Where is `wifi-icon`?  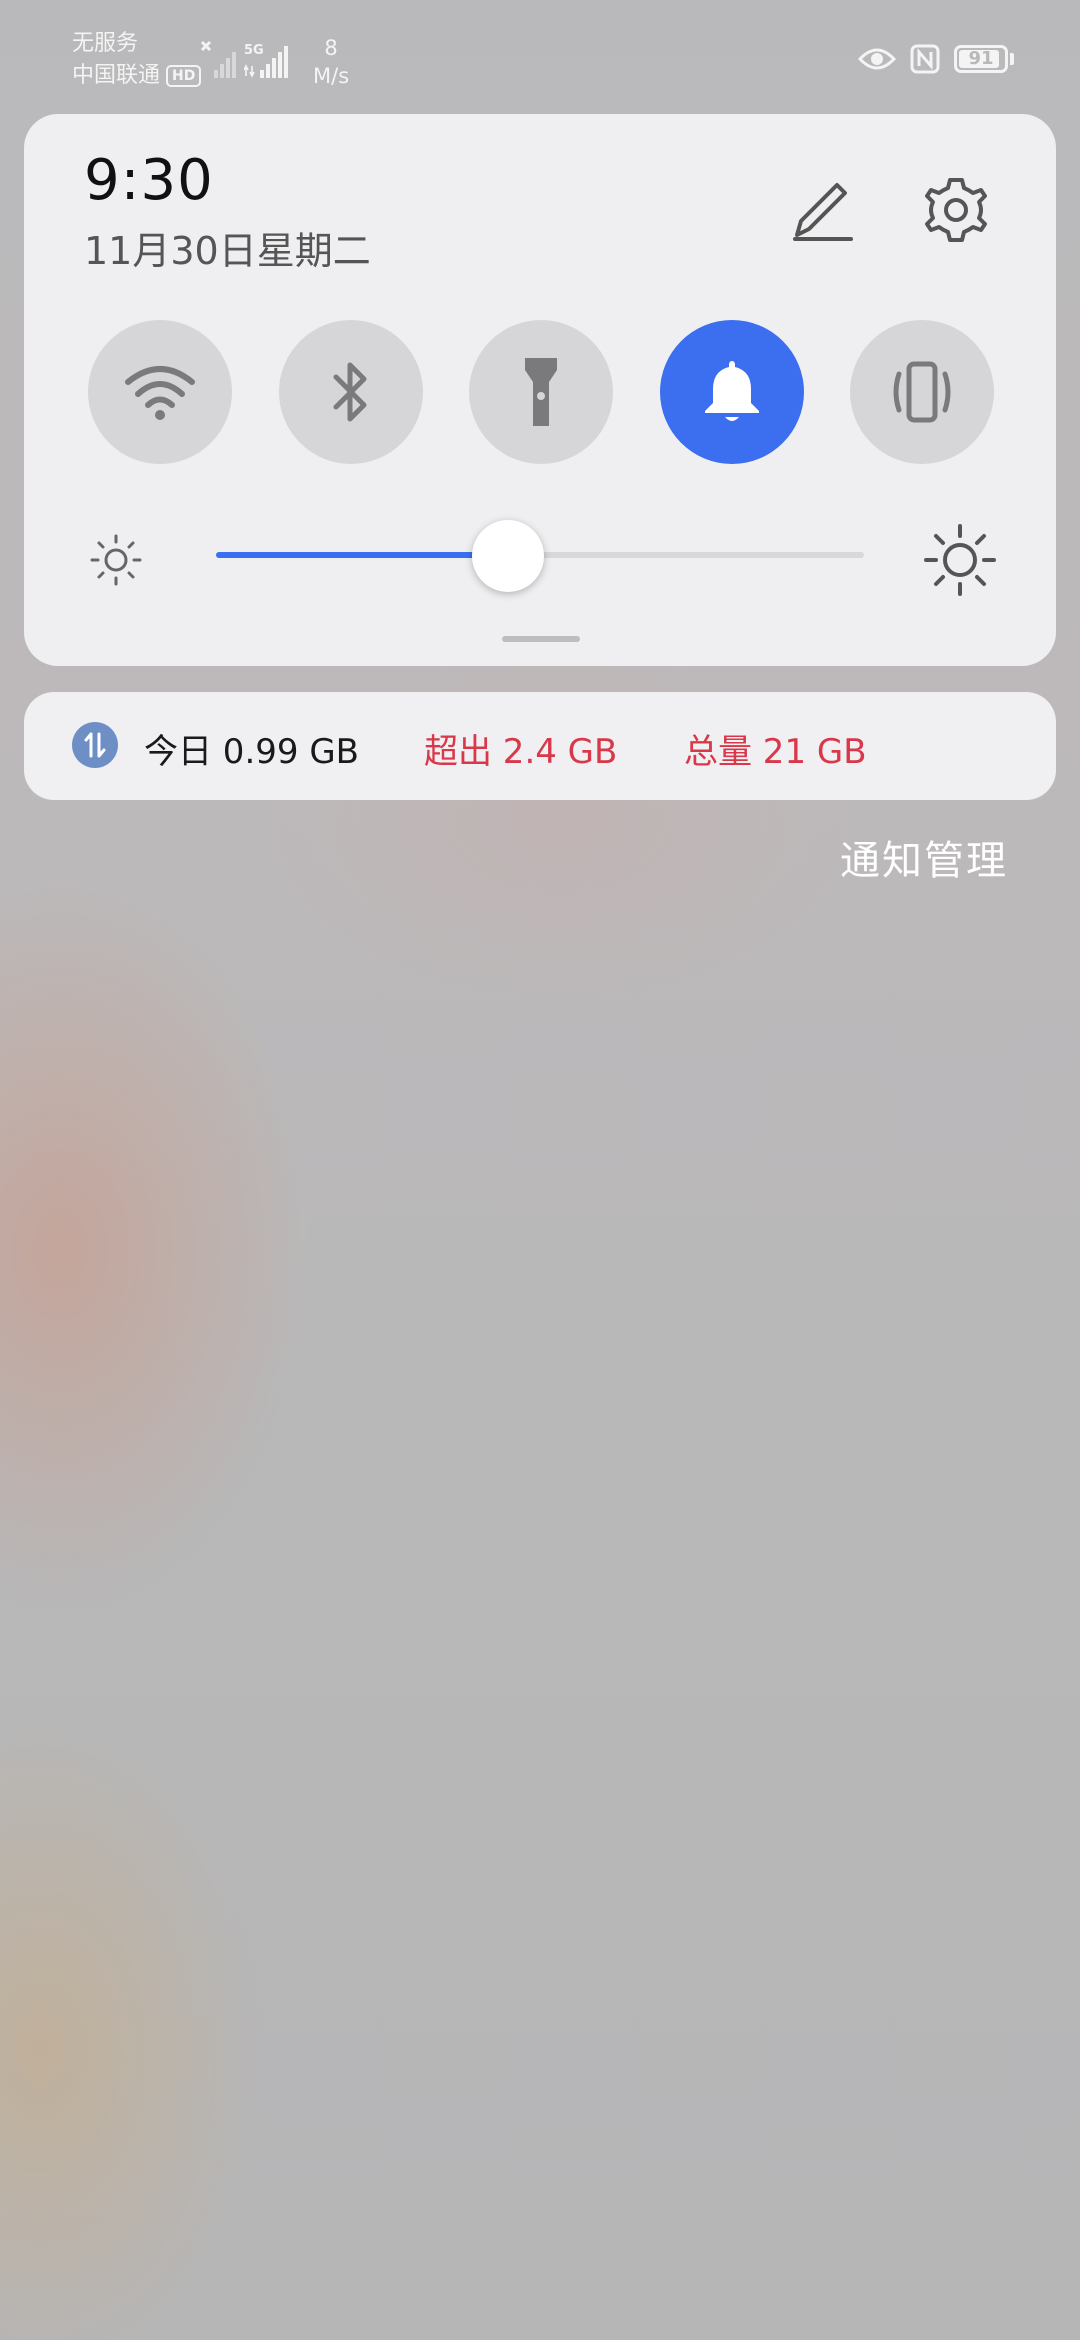
wifi-icon is located at coordinates (160, 393).